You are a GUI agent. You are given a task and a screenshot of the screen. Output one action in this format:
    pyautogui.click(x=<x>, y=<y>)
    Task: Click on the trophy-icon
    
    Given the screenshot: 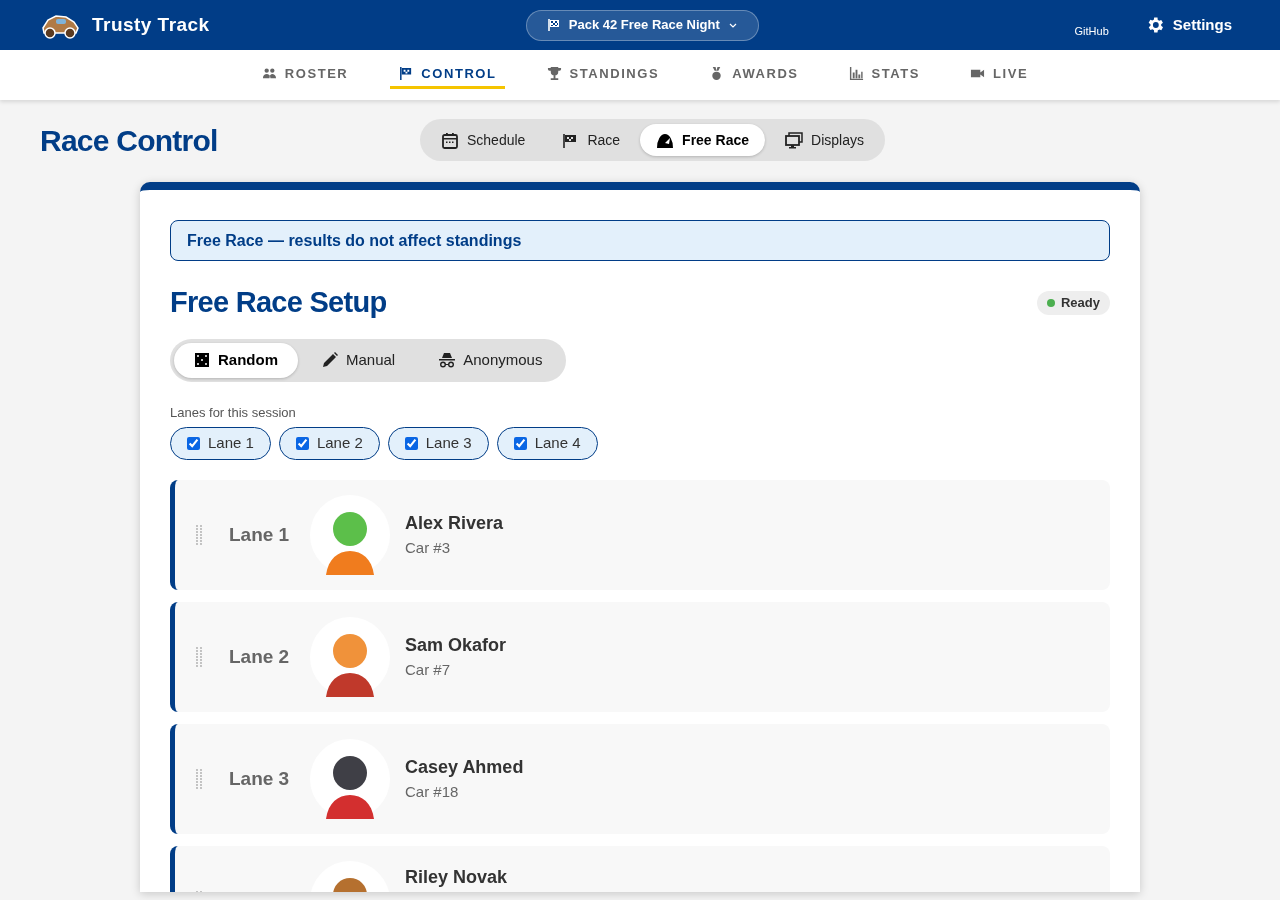 What is the action you would take?
    pyautogui.click(x=554, y=73)
    